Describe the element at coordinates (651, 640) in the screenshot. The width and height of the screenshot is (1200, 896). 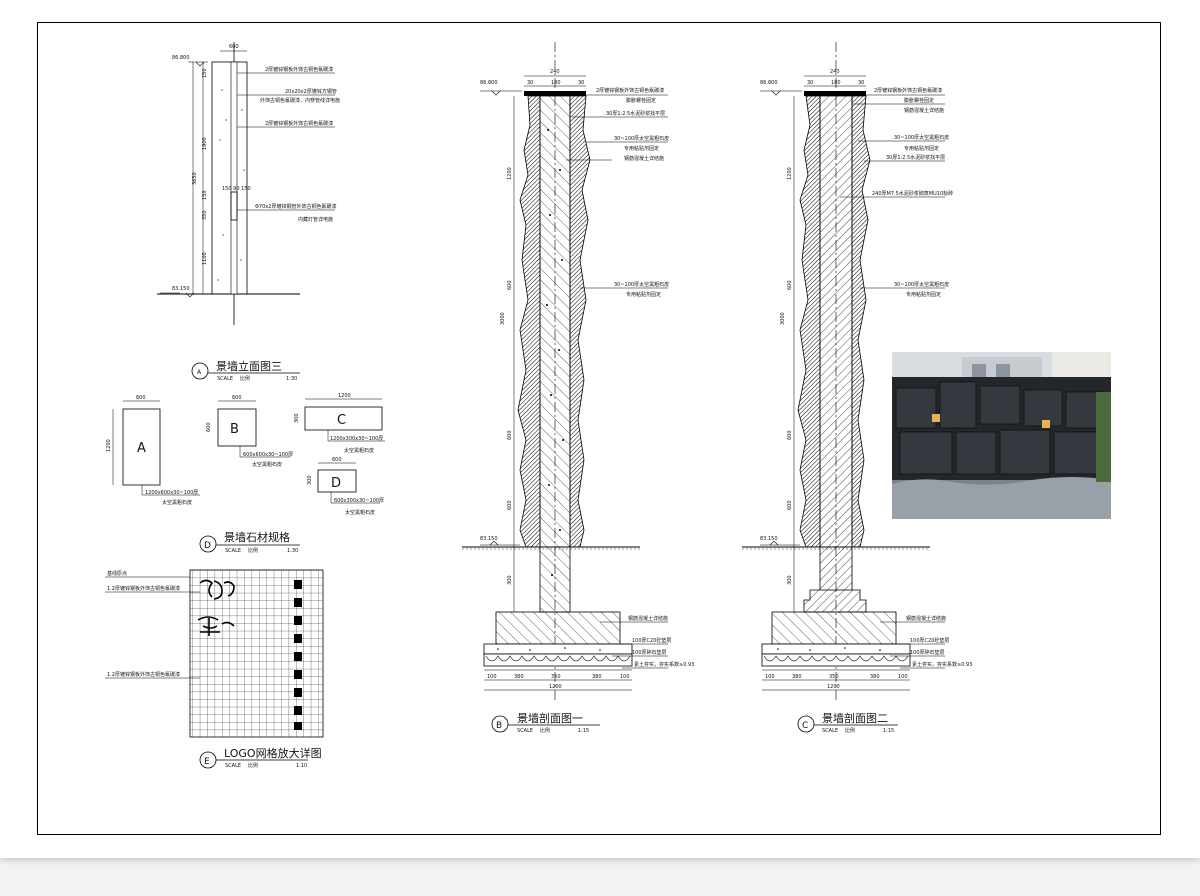
I see `note-b-10: 100厚C20砼垫层` at that location.